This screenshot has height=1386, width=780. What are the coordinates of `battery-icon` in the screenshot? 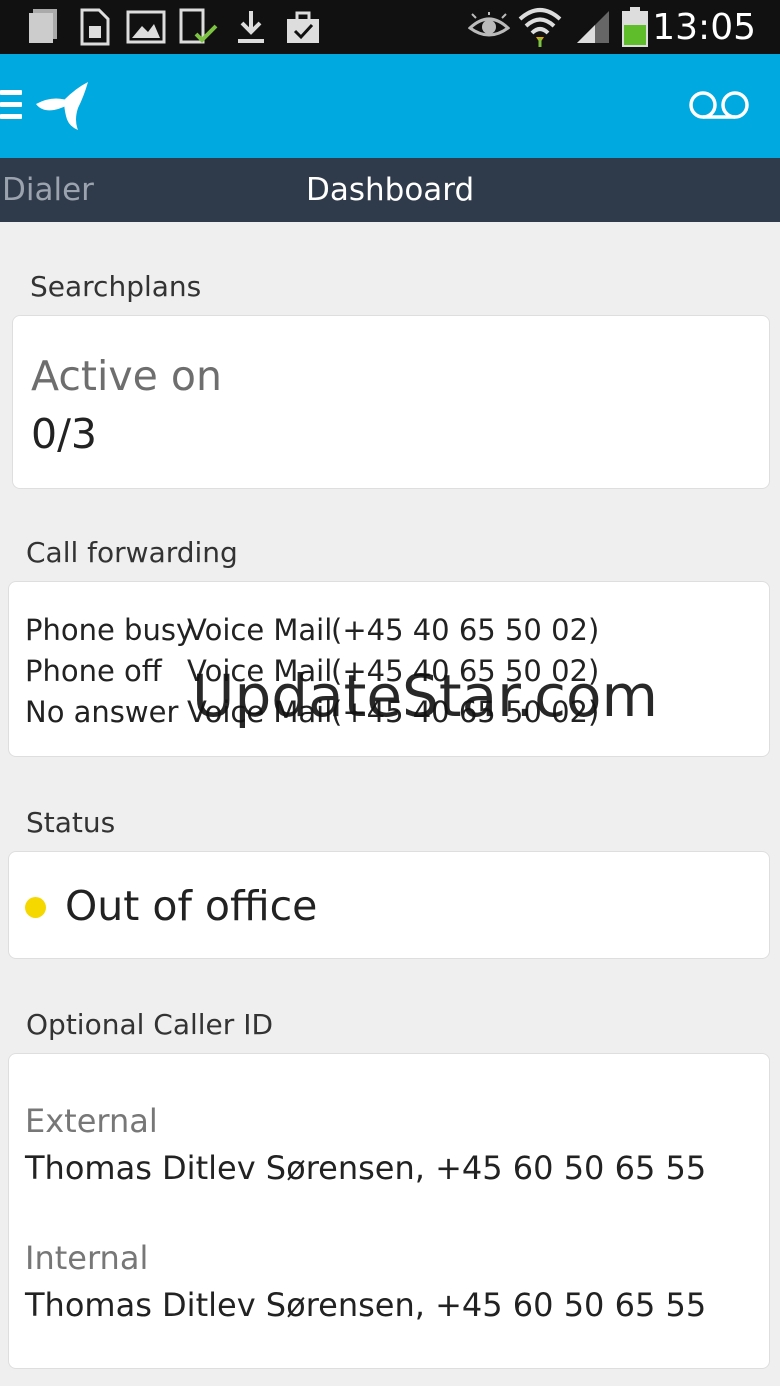 It's located at (635, 27).